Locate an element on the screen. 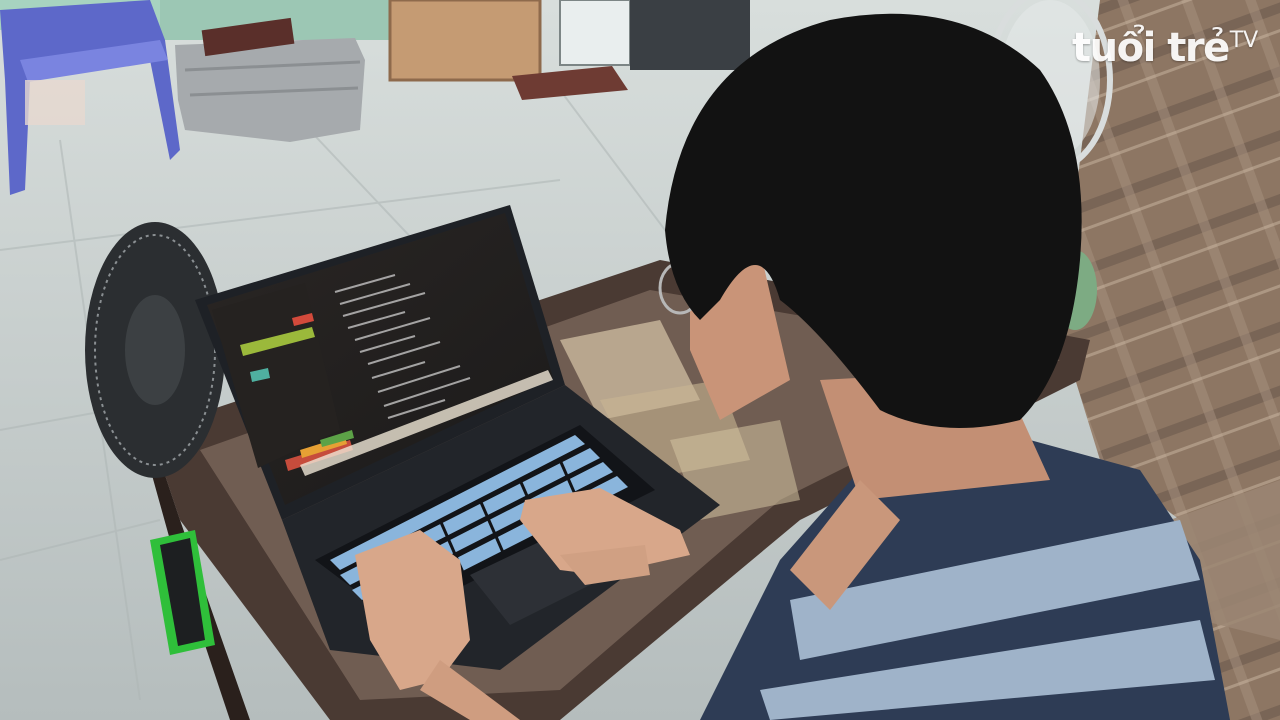 The height and width of the screenshot is (720, 1280). door-frame is located at coordinates (595, 33).